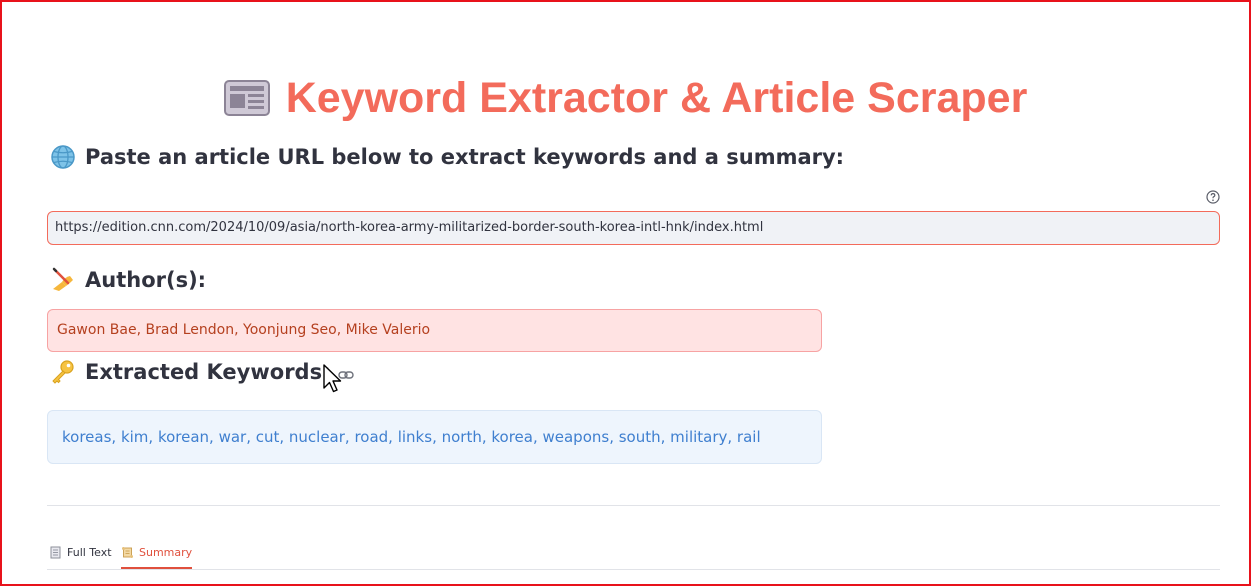 Image resolution: width=1251 pixels, height=586 pixels. Describe the element at coordinates (146, 280) in the screenshot. I see `authors-heading-text: Author(s):` at that location.